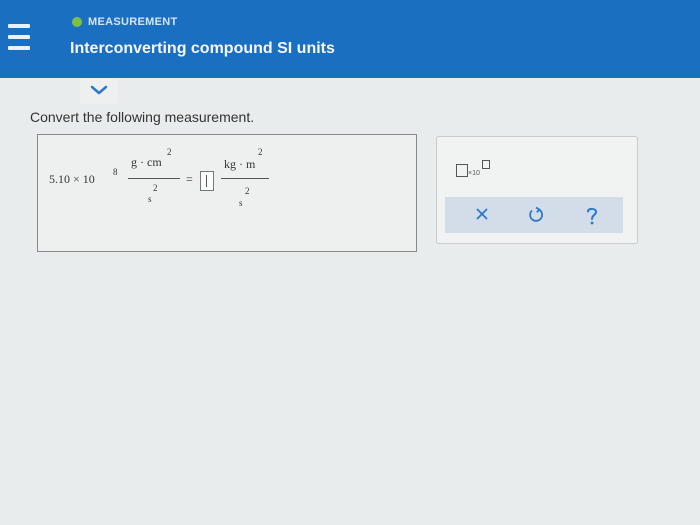 The height and width of the screenshot is (525, 700). I want to click on target-numerator-unit: kg · m, so click(240, 164).